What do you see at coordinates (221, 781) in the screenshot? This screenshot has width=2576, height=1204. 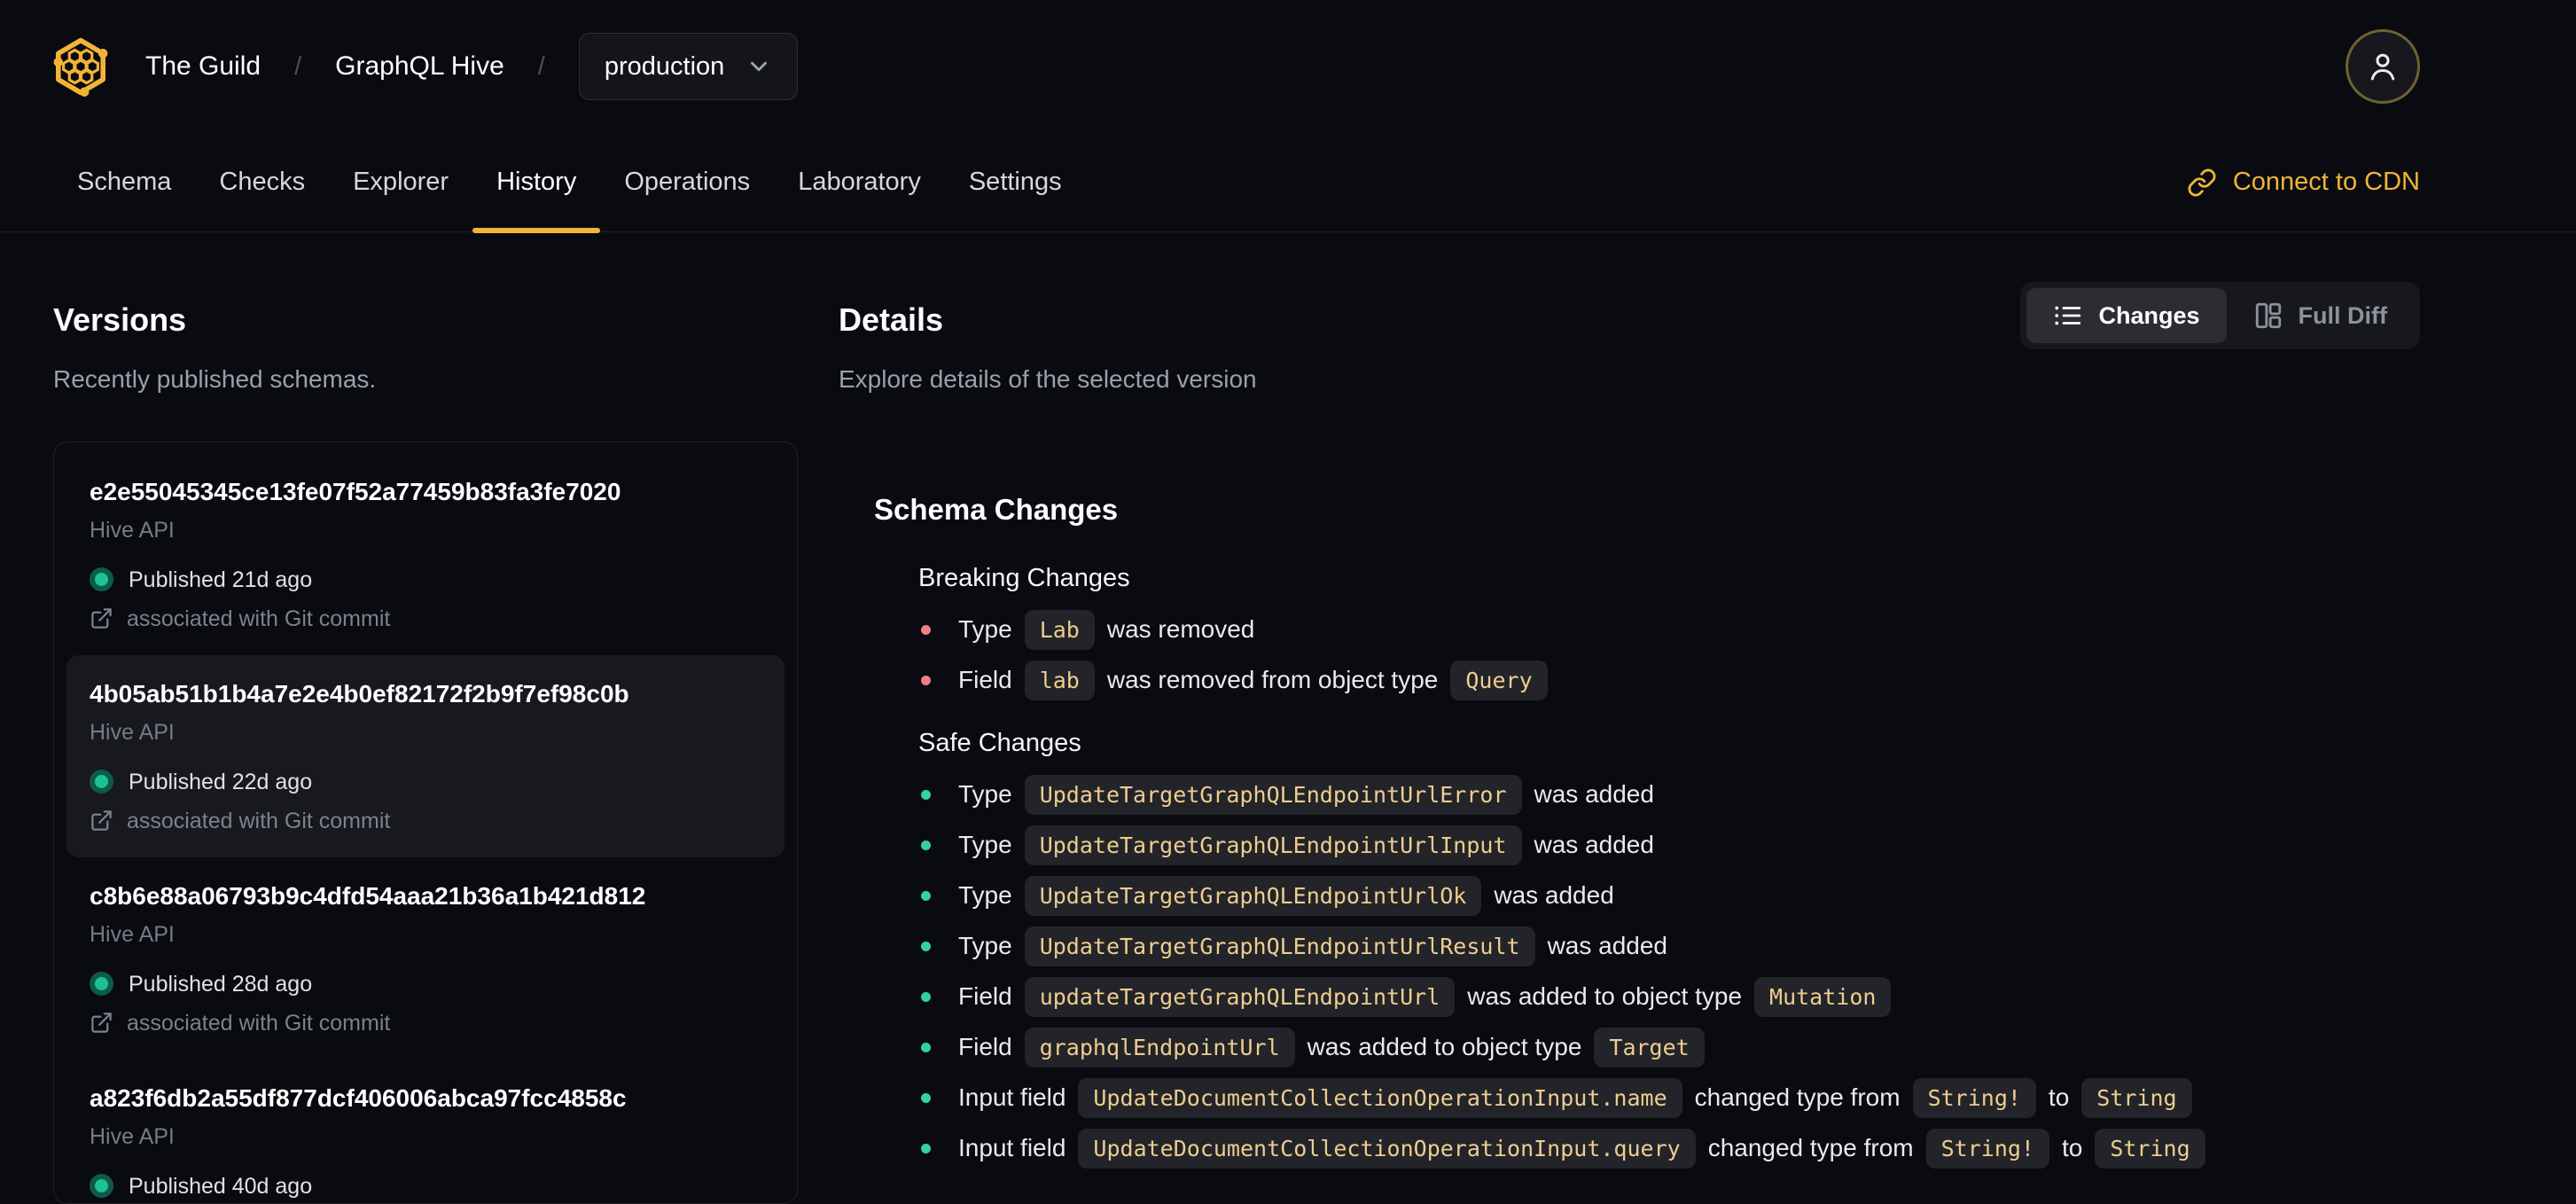 I see `published-status-text: Published 22d ago` at bounding box center [221, 781].